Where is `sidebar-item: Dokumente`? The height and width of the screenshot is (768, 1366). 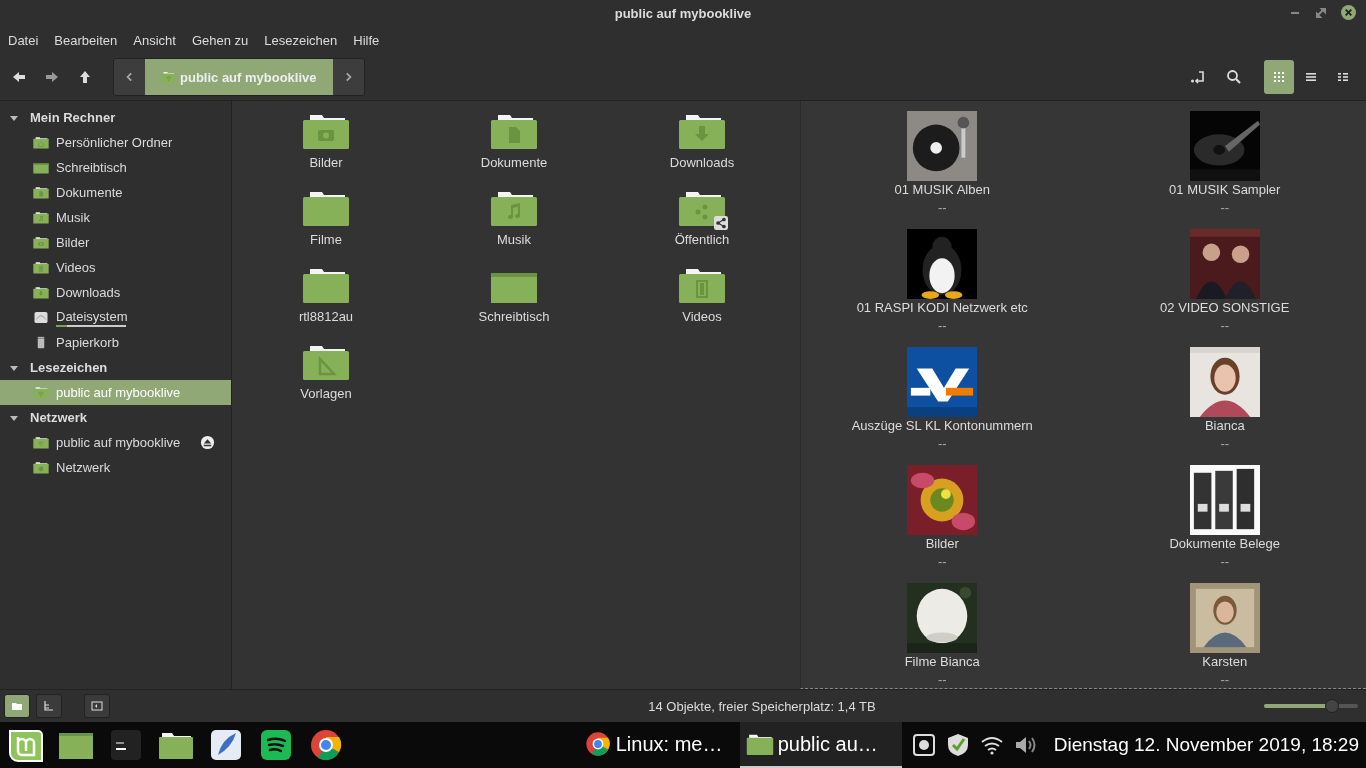
sidebar-item: Dokumente is located at coordinates (115, 192).